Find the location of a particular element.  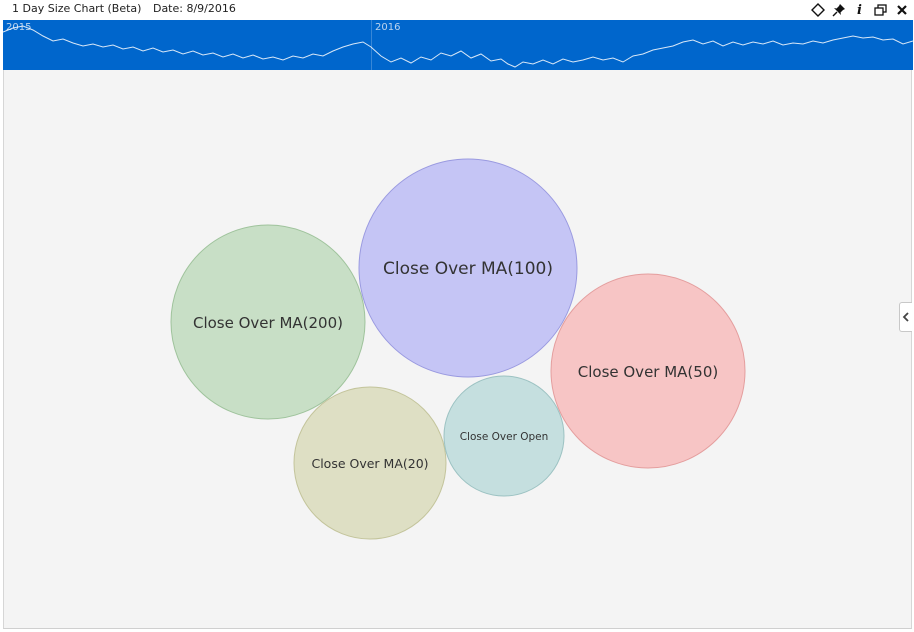

close-icon is located at coordinates (901, 10).